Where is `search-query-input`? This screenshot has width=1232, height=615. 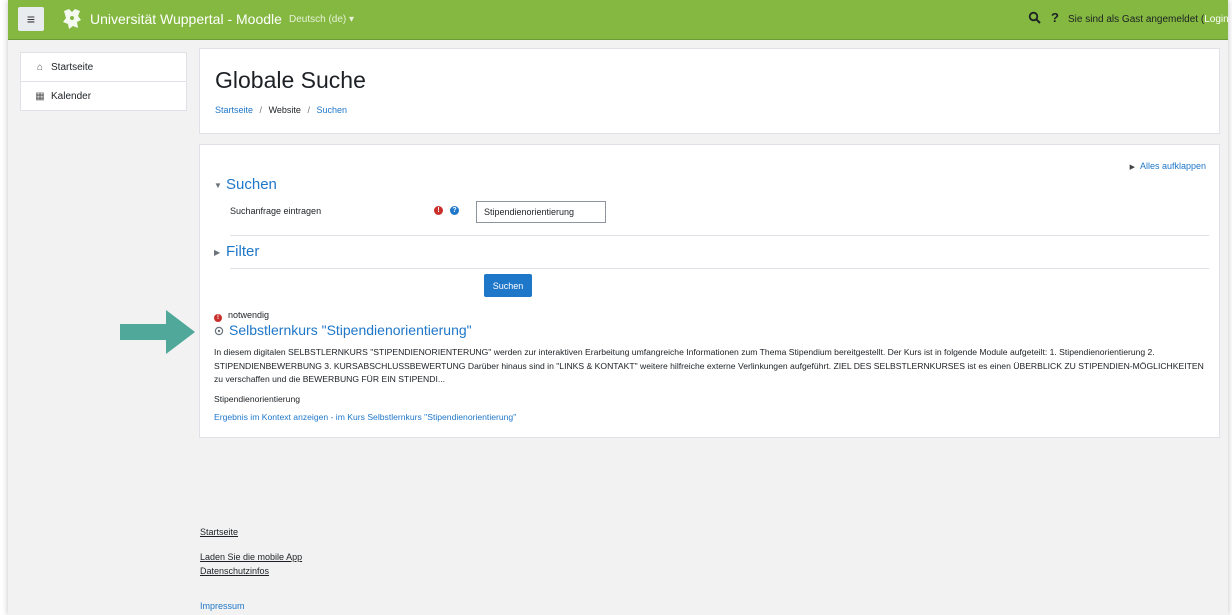
search-query-input is located at coordinates (541, 212).